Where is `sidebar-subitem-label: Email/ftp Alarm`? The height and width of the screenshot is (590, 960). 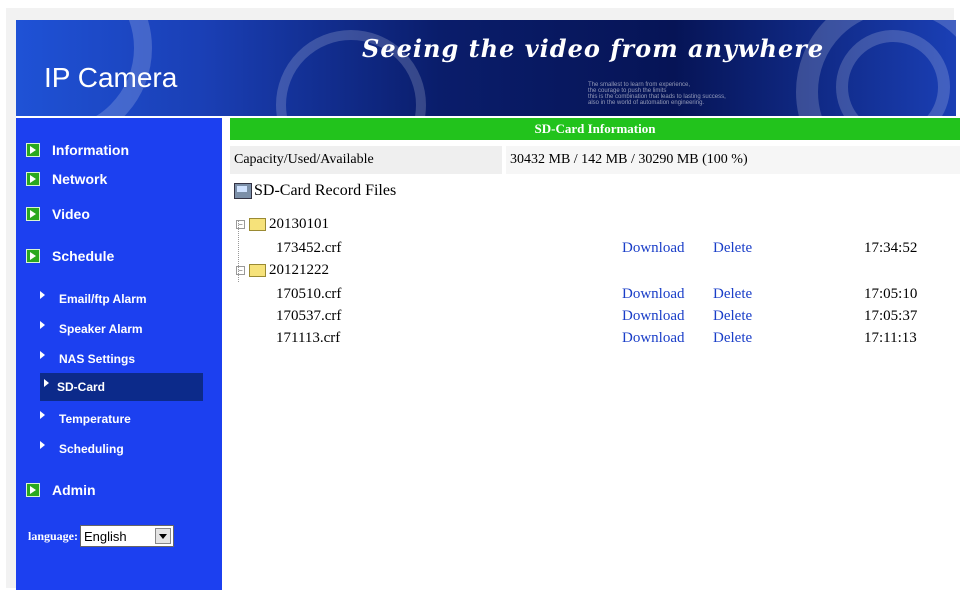
sidebar-subitem-label: Email/ftp Alarm is located at coordinates (103, 299).